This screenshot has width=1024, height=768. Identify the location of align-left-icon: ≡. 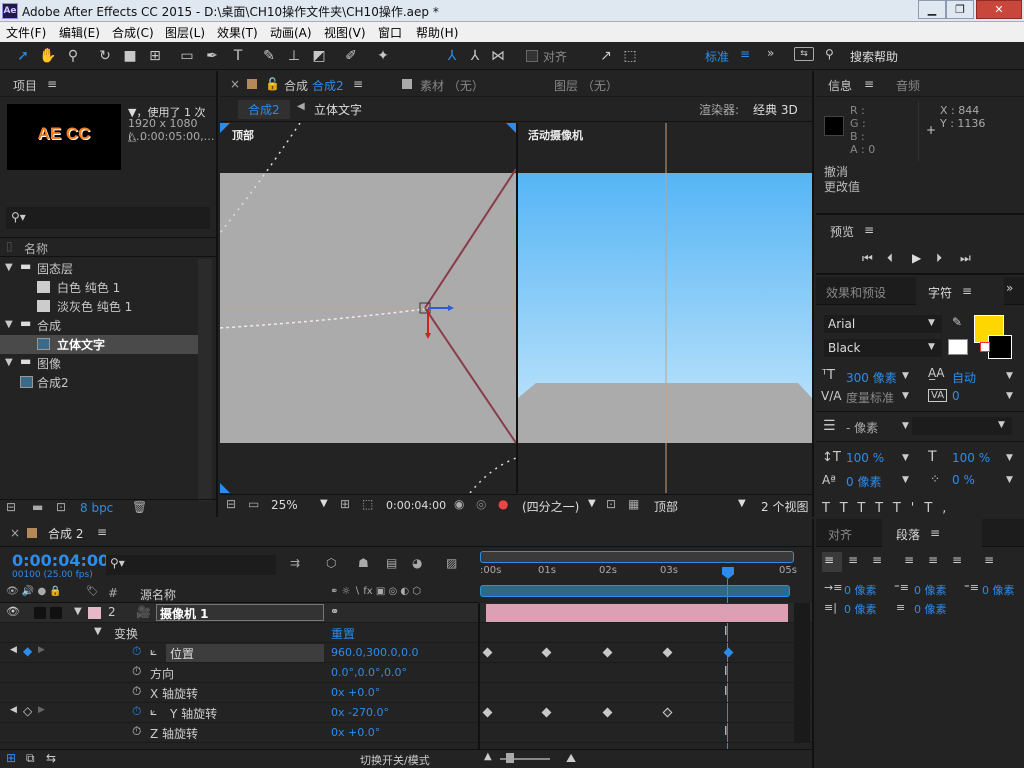
(829, 560).